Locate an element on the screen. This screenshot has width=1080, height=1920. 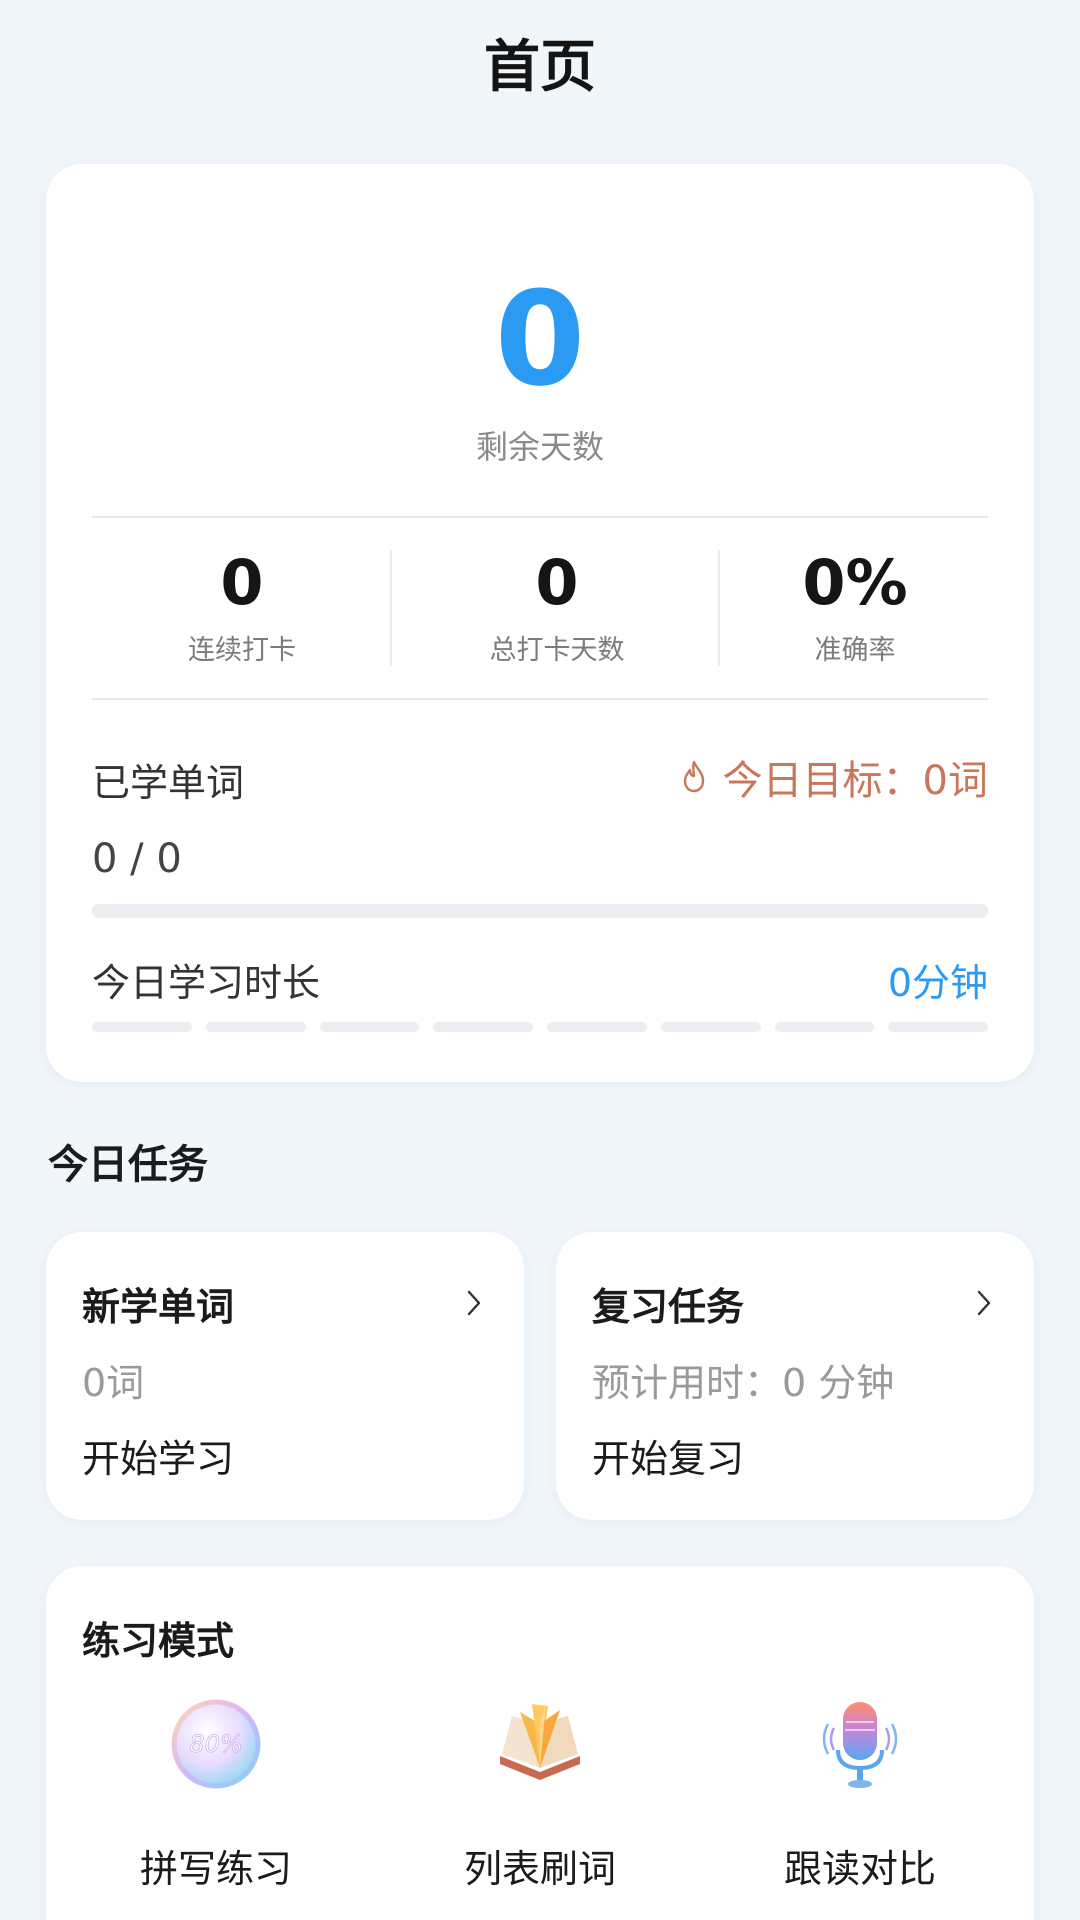
study-duration-label: 今日学习时长 is located at coordinates (206, 983).